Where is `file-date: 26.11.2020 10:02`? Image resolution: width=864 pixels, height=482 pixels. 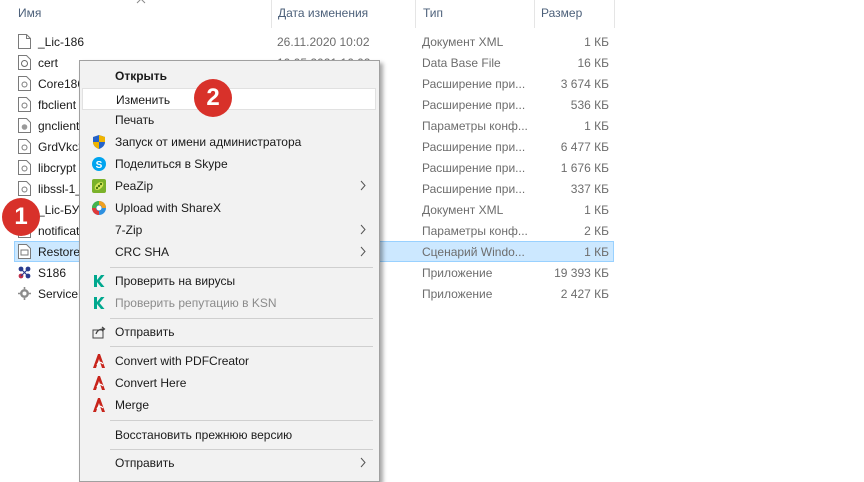
file-date: 26.11.2020 10:02 is located at coordinates (323, 42).